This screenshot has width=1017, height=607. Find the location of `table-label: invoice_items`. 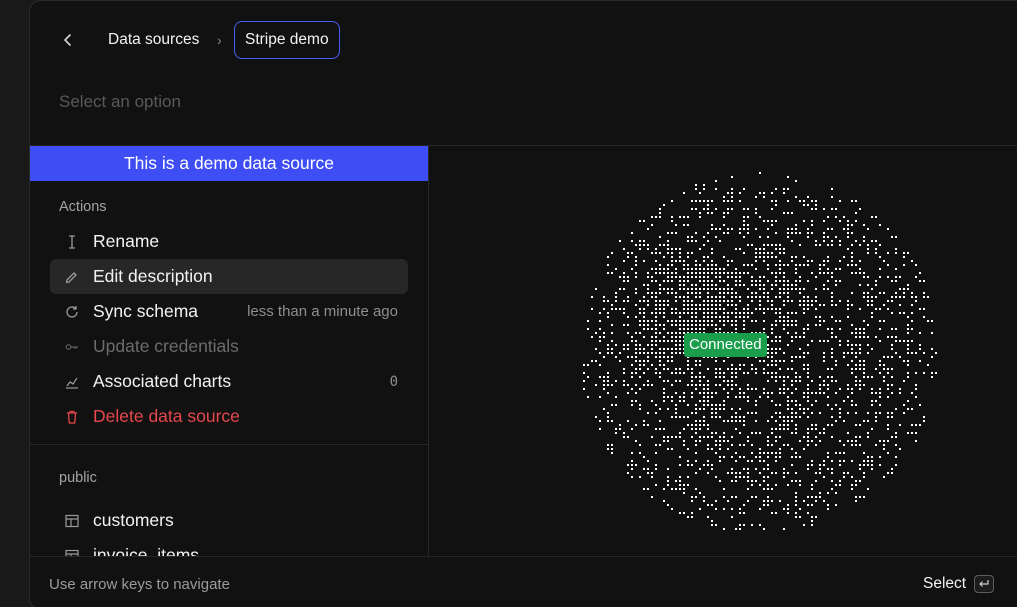

table-label: invoice_items is located at coordinates (146, 550).